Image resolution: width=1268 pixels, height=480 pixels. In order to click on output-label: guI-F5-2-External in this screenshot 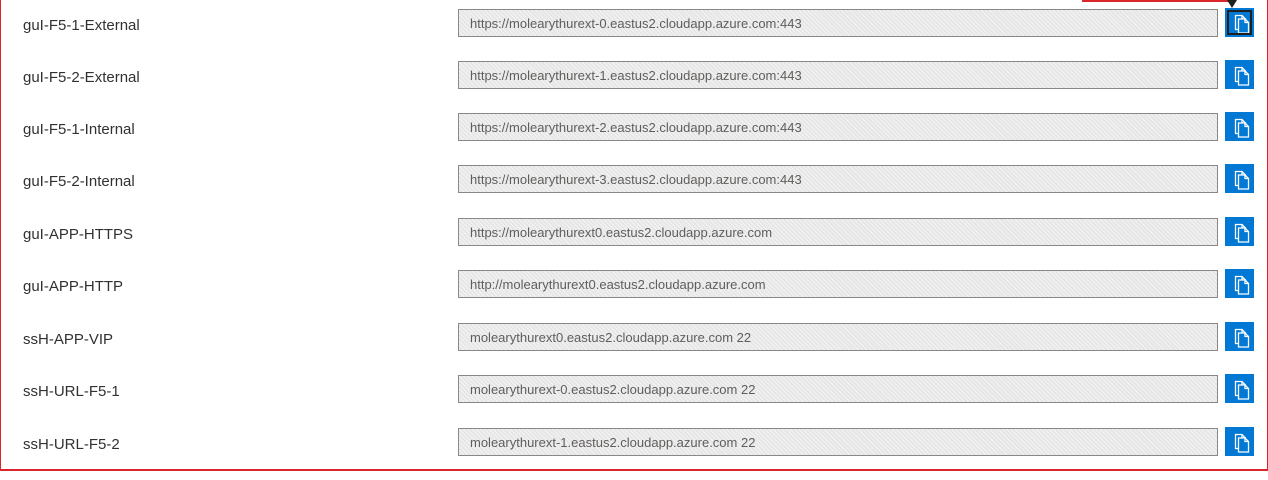, I will do `click(81, 77)`.